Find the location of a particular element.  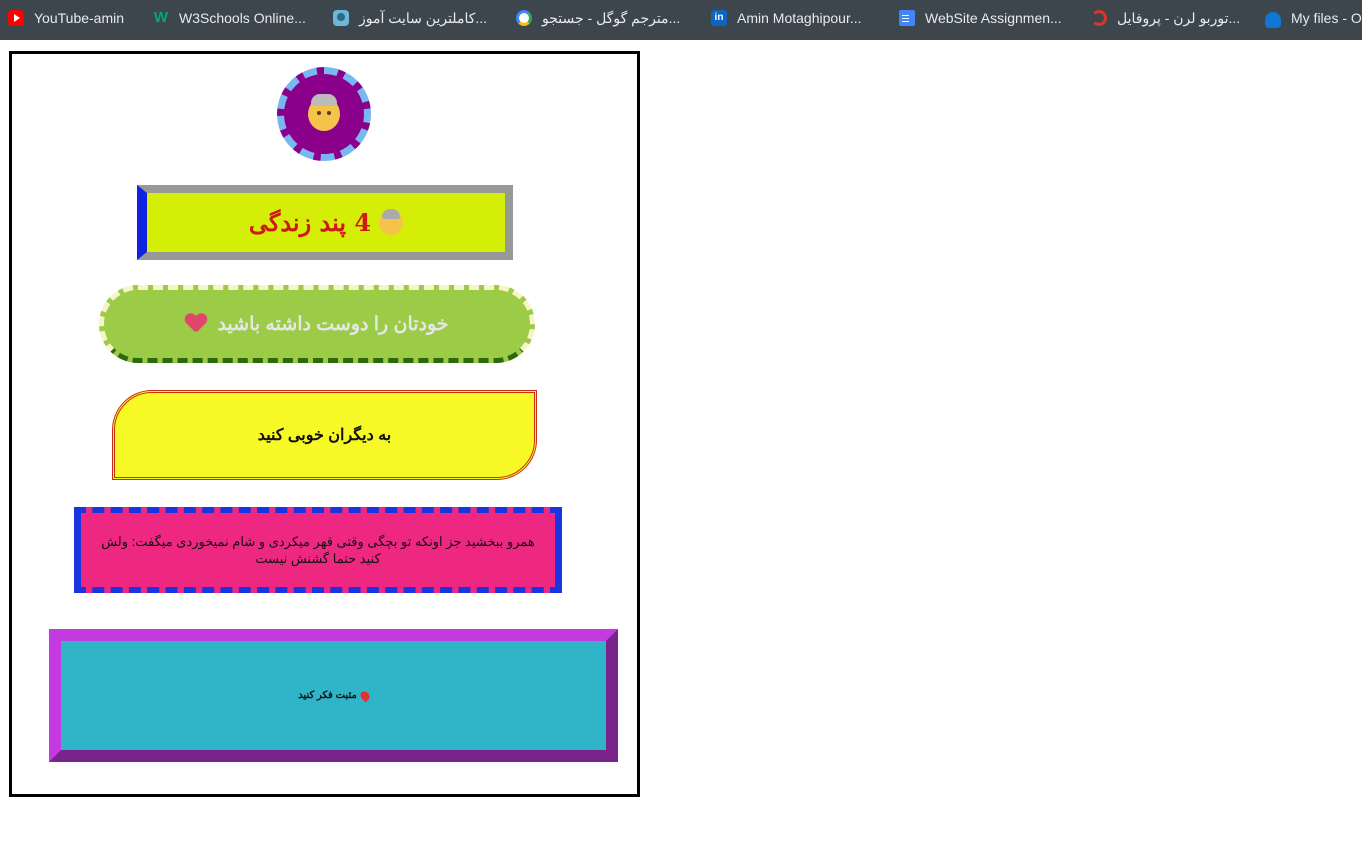

be-kind-text: به دیگران خوبی کنید is located at coordinates (324, 435).